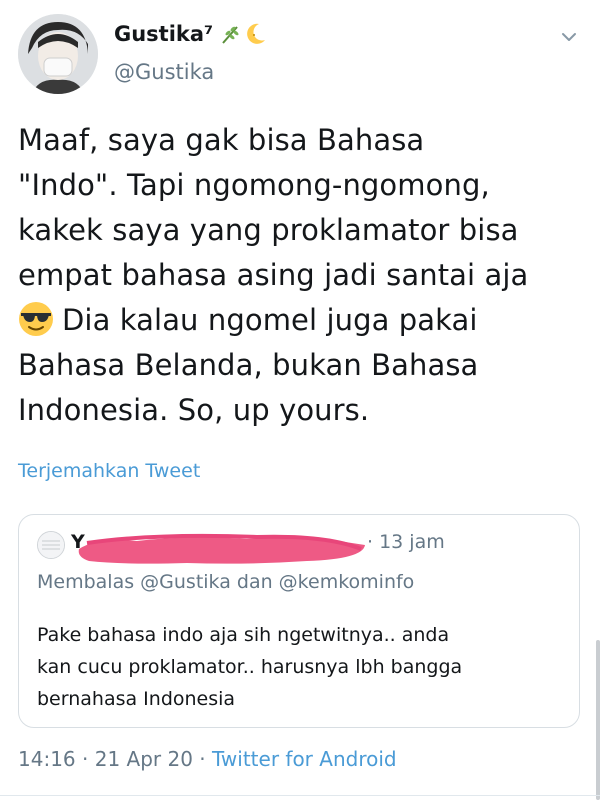 The height and width of the screenshot is (800, 600). What do you see at coordinates (164, 72) in the screenshot?
I see `author-handle: @Gustika` at bounding box center [164, 72].